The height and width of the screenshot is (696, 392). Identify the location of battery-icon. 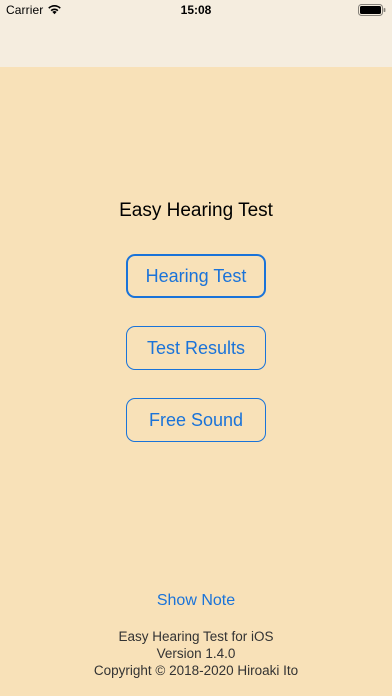
(372, 10).